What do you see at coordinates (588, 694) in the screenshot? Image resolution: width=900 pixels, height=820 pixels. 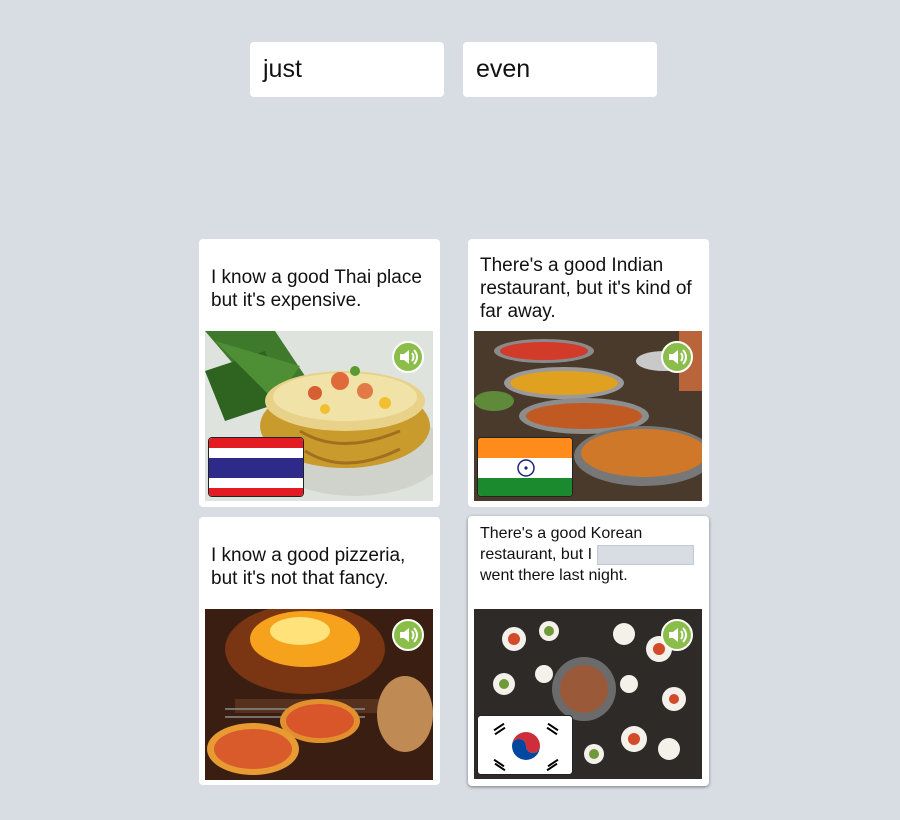 I see `korean-food-image` at bounding box center [588, 694].